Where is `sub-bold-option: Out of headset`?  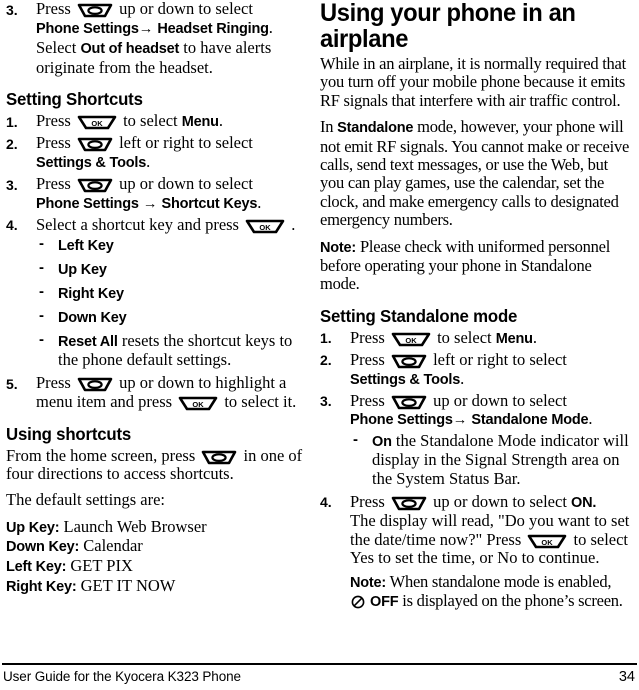
sub-bold-option: Out of headset is located at coordinates (130, 49).